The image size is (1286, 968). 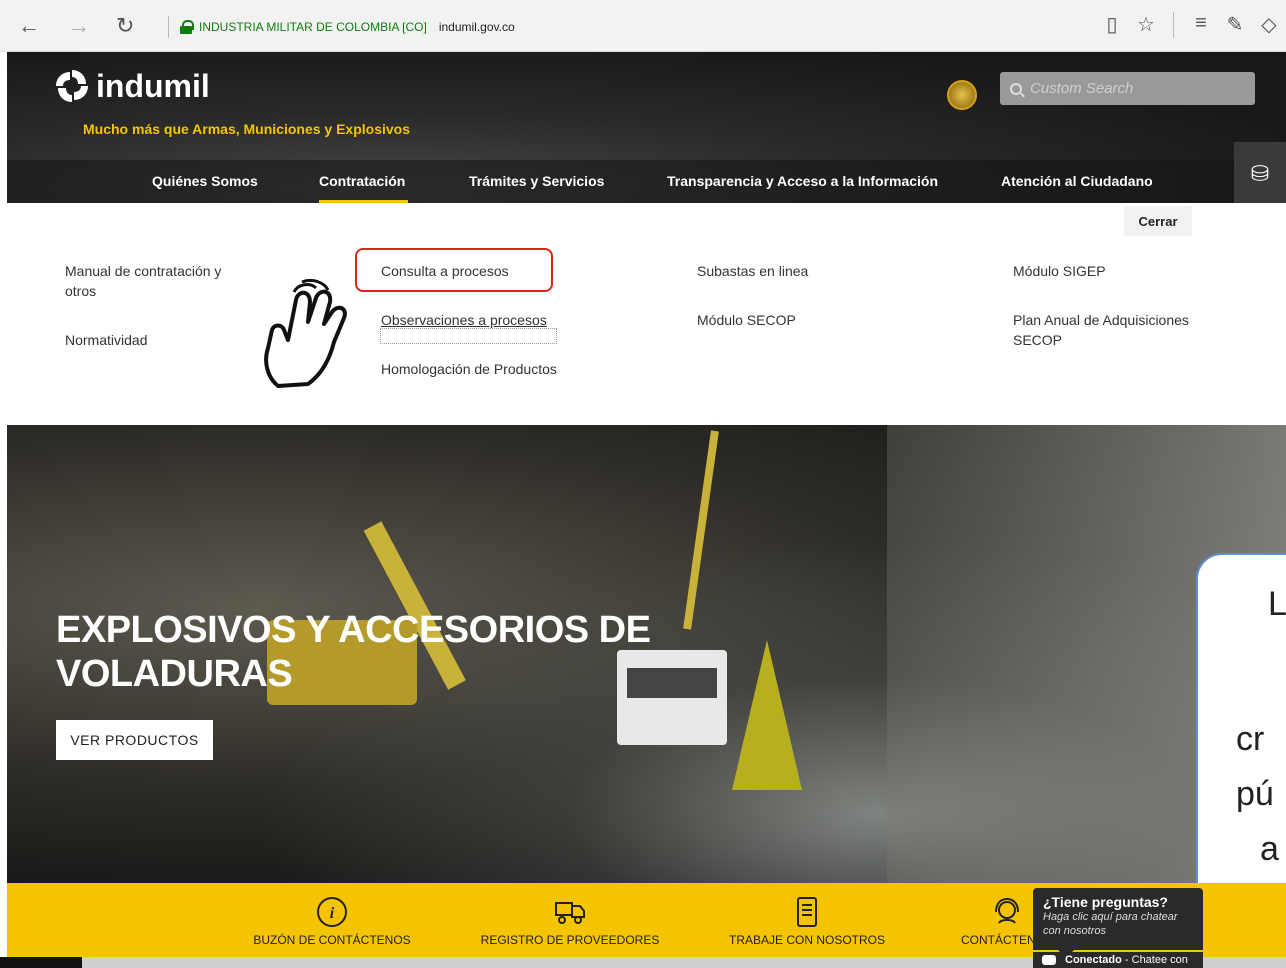 What do you see at coordinates (477, 27) in the screenshot?
I see `url-text: indumil.gov.co` at bounding box center [477, 27].